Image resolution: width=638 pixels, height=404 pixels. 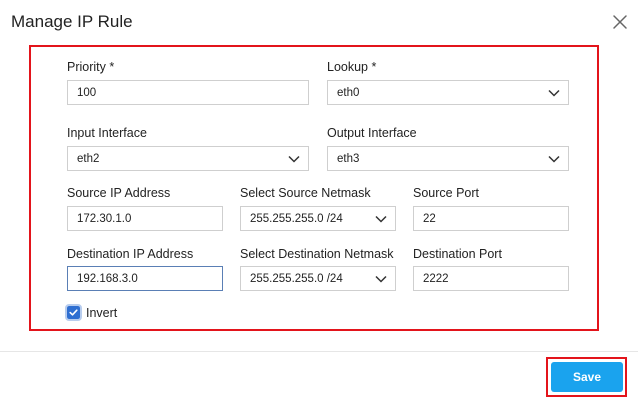 I want to click on check-icon, so click(x=73, y=312).